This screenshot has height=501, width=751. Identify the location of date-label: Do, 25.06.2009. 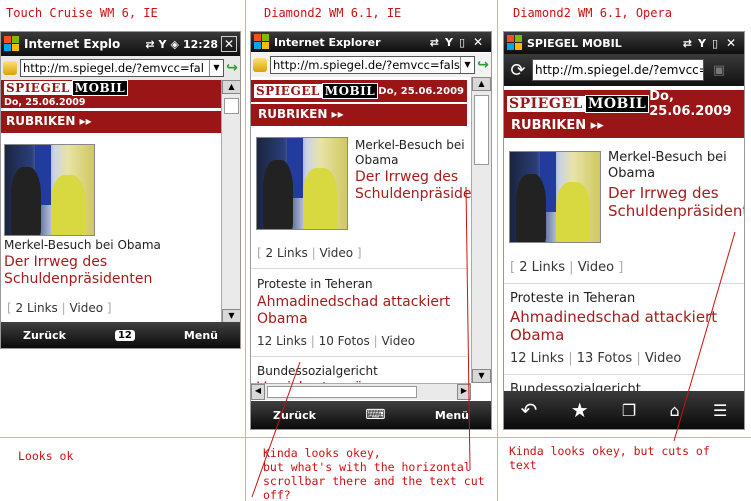
(690, 104).